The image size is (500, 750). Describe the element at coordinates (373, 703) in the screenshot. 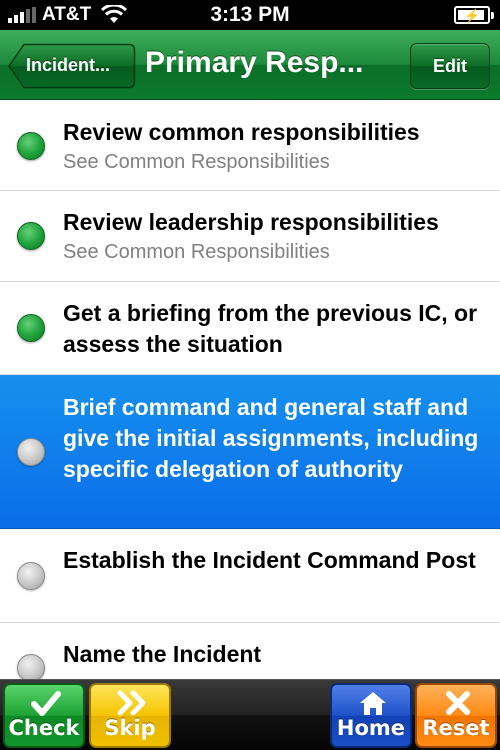

I see `house-icon` at that location.